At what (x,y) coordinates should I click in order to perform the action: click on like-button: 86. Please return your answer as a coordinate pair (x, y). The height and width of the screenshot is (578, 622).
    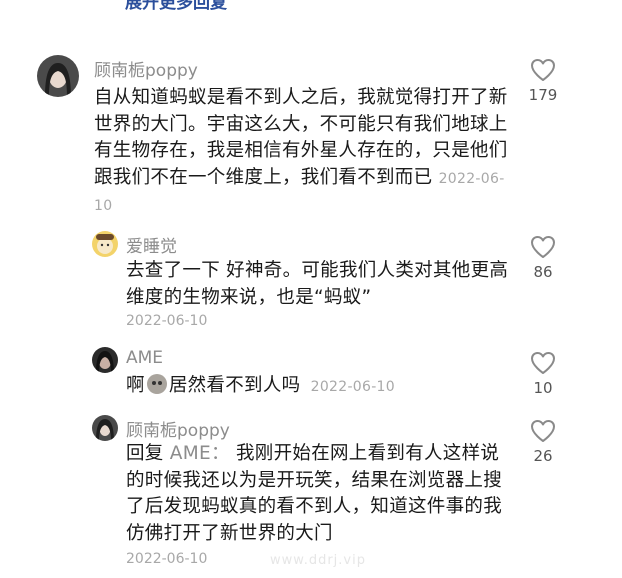
    Looking at the image, I should click on (543, 258).